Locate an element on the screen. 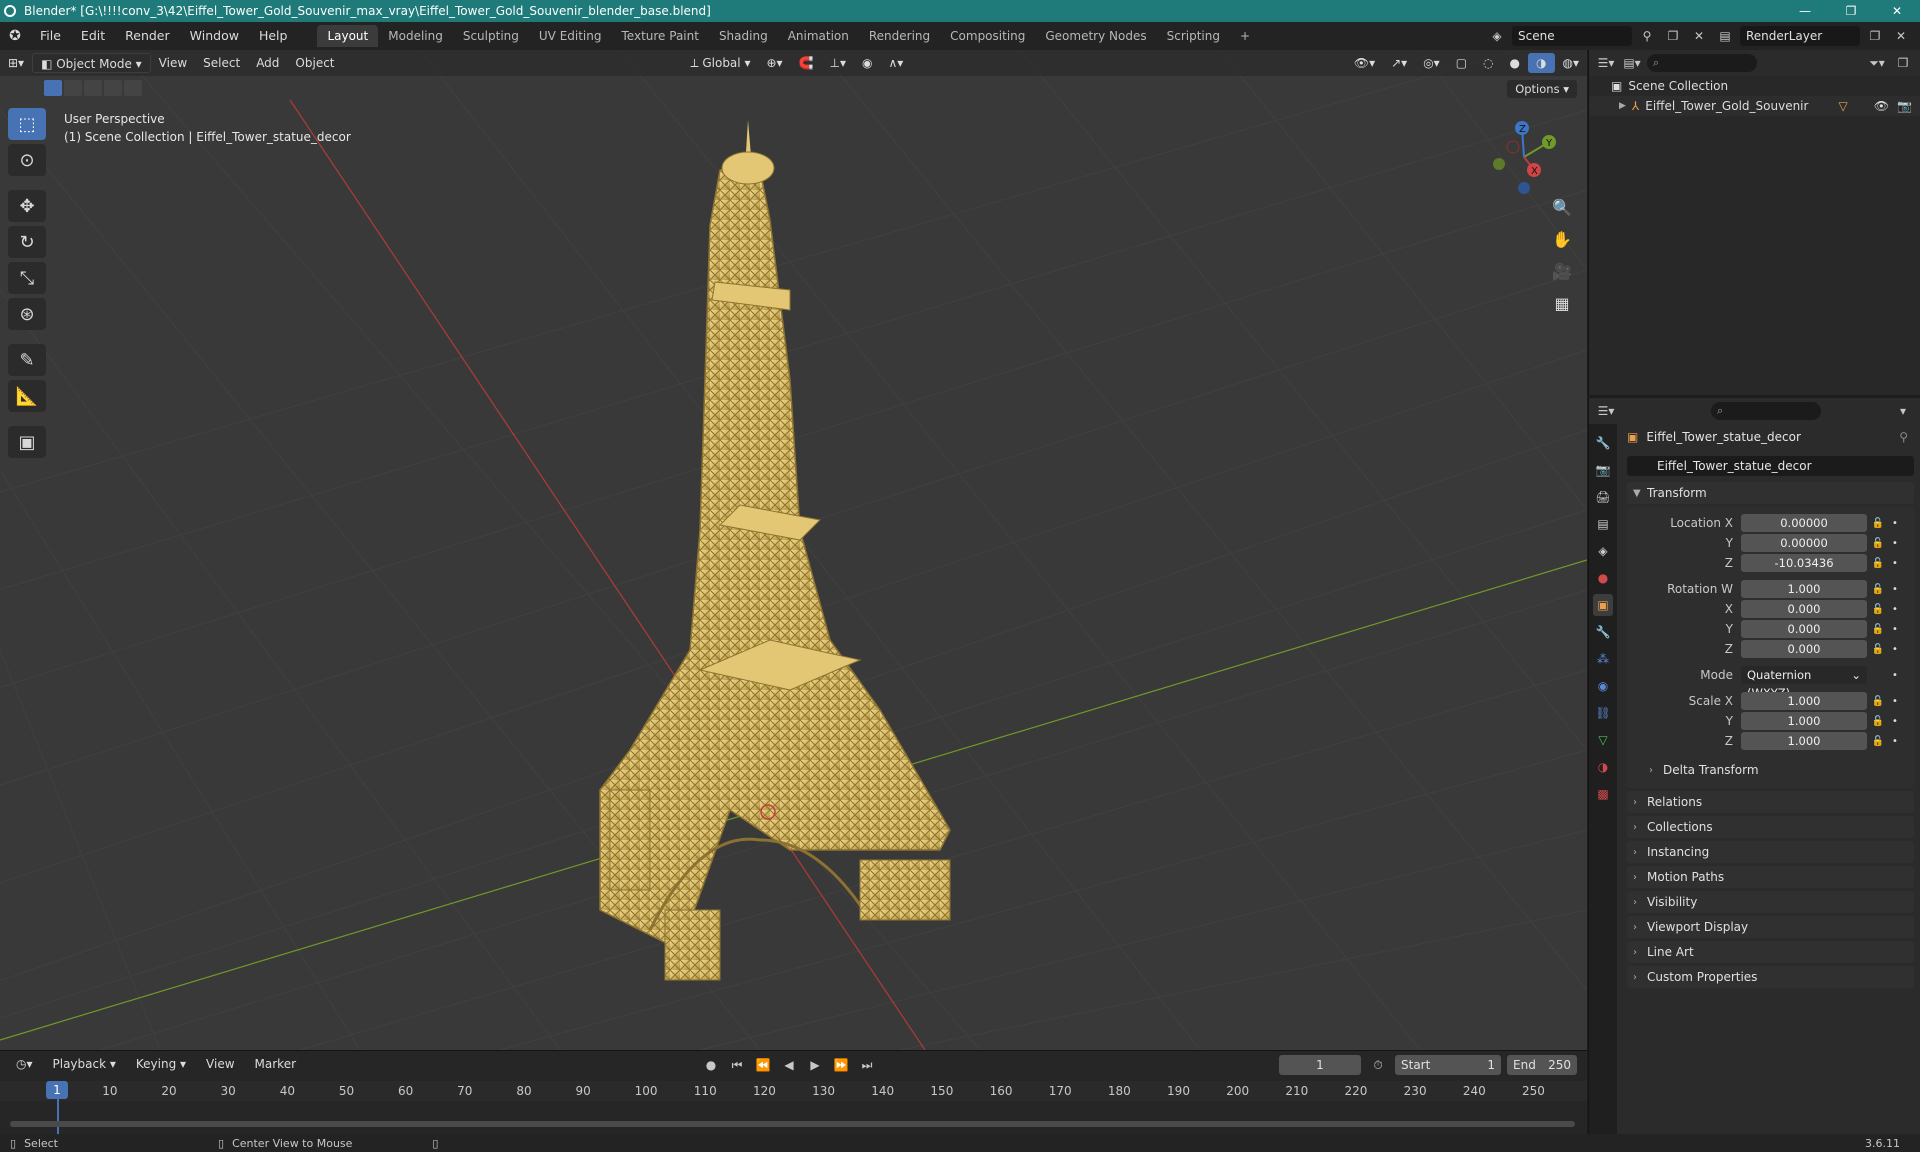  play-reverse-icon: ◀ is located at coordinates (789, 1065).